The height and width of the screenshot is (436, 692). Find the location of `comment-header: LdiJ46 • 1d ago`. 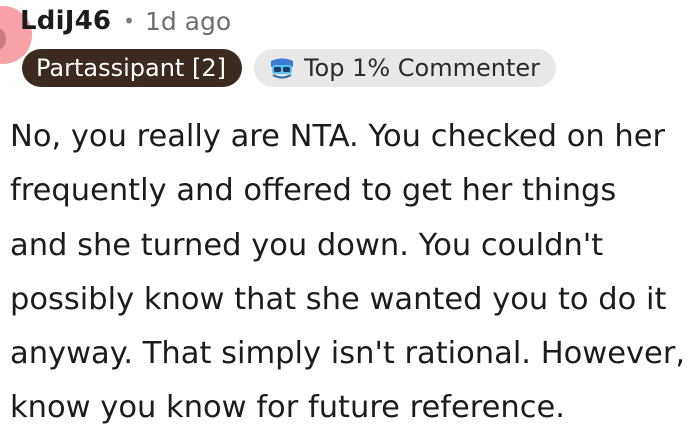

comment-header: LdiJ46 • 1d ago is located at coordinates (125, 21).